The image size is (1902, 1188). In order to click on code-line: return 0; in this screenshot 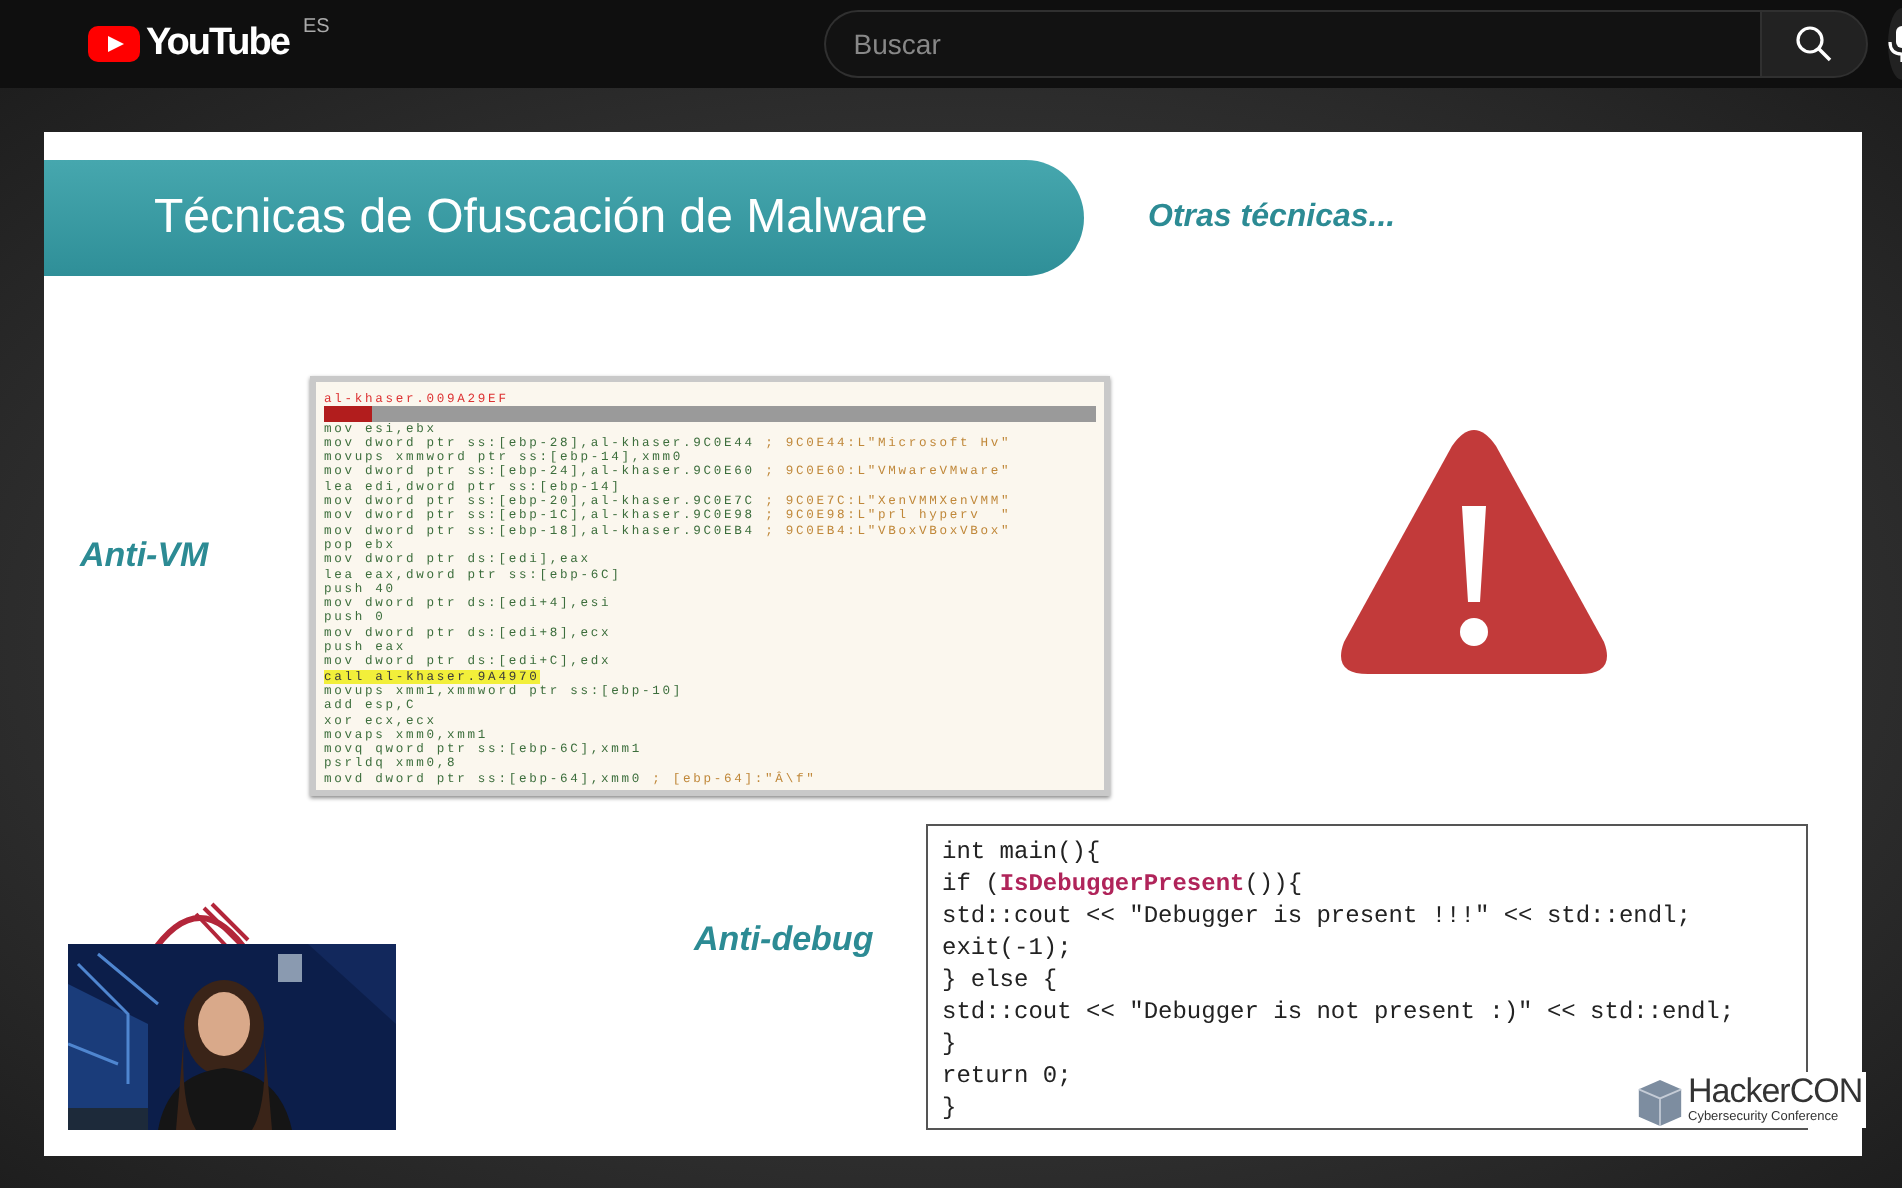, I will do `click(1007, 1076)`.